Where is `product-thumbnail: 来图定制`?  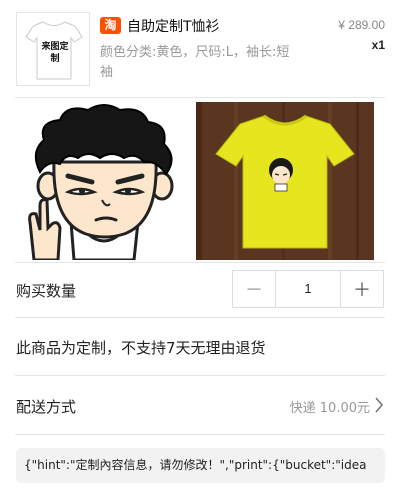 product-thumbnail: 来图定制 is located at coordinates (53, 49).